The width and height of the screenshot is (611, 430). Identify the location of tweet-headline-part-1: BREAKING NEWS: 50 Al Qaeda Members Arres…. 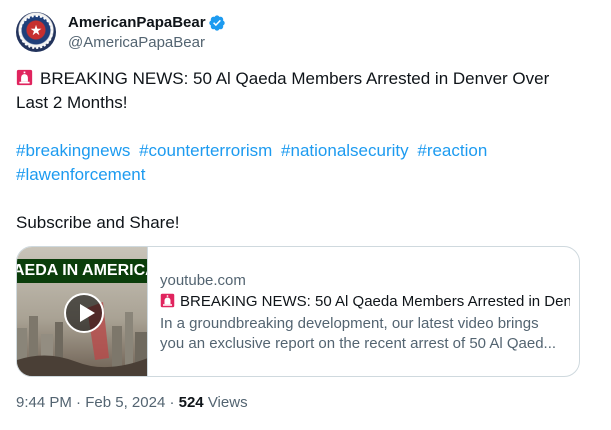
(295, 78).